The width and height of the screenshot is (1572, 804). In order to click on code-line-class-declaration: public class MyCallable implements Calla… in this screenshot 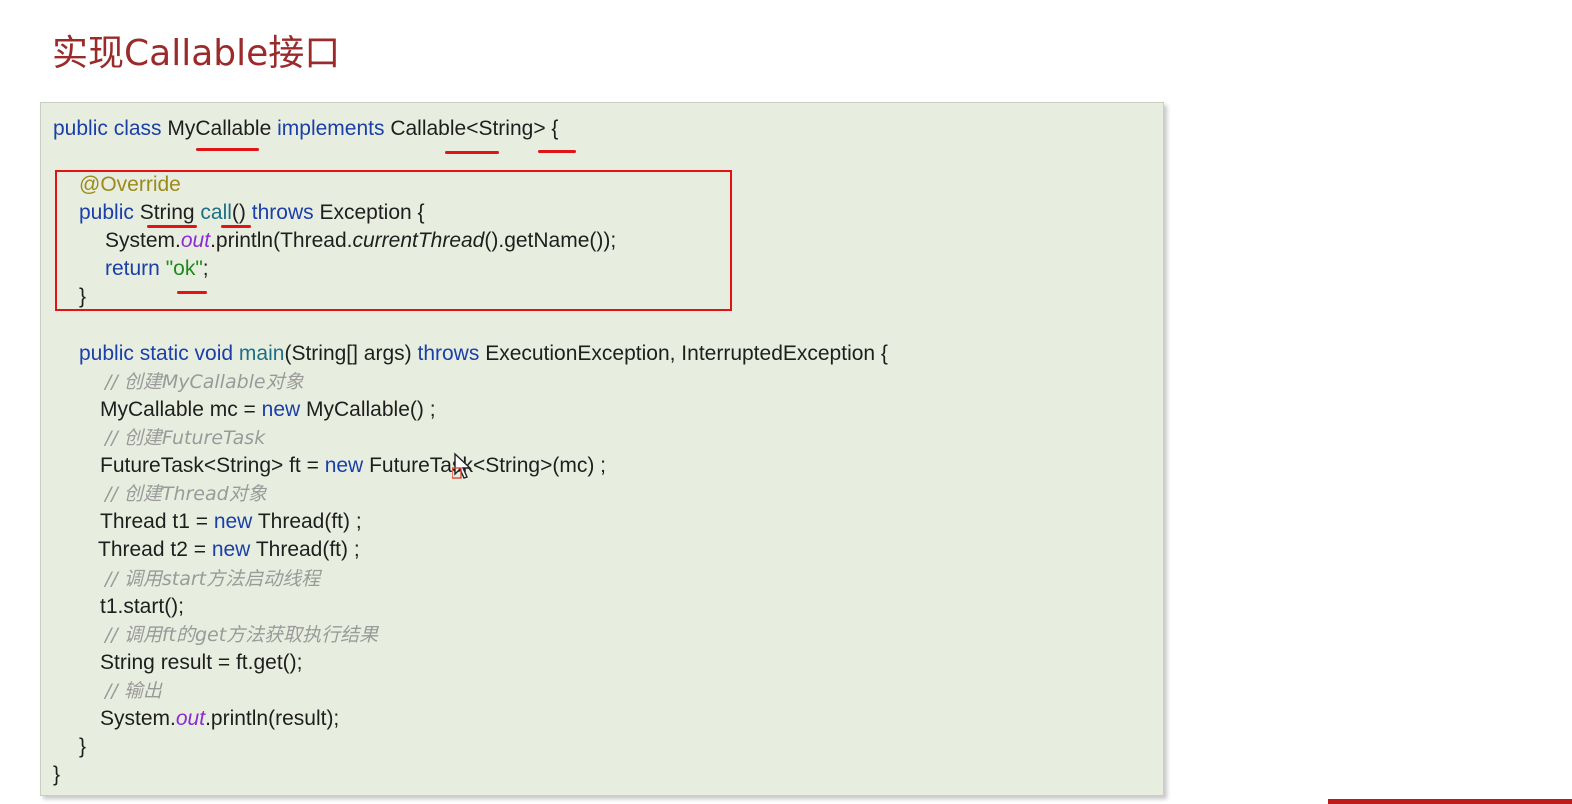, I will do `click(305, 129)`.